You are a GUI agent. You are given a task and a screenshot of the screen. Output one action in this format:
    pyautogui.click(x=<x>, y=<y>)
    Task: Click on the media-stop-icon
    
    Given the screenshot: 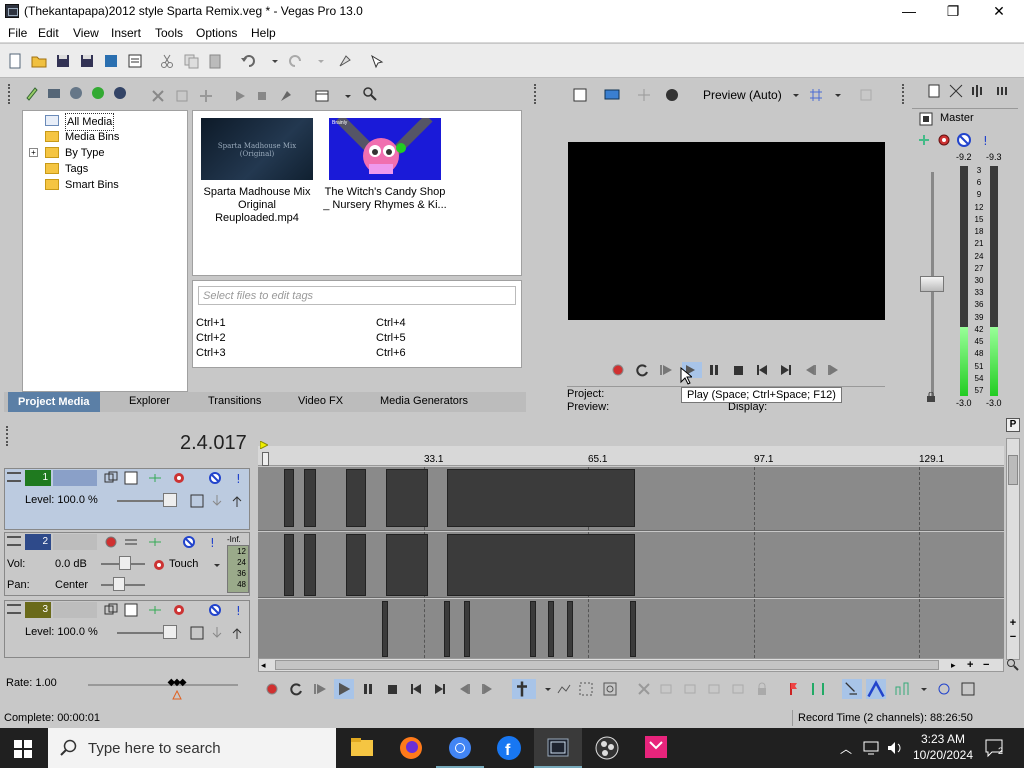 What is the action you would take?
    pyautogui.click(x=262, y=96)
    